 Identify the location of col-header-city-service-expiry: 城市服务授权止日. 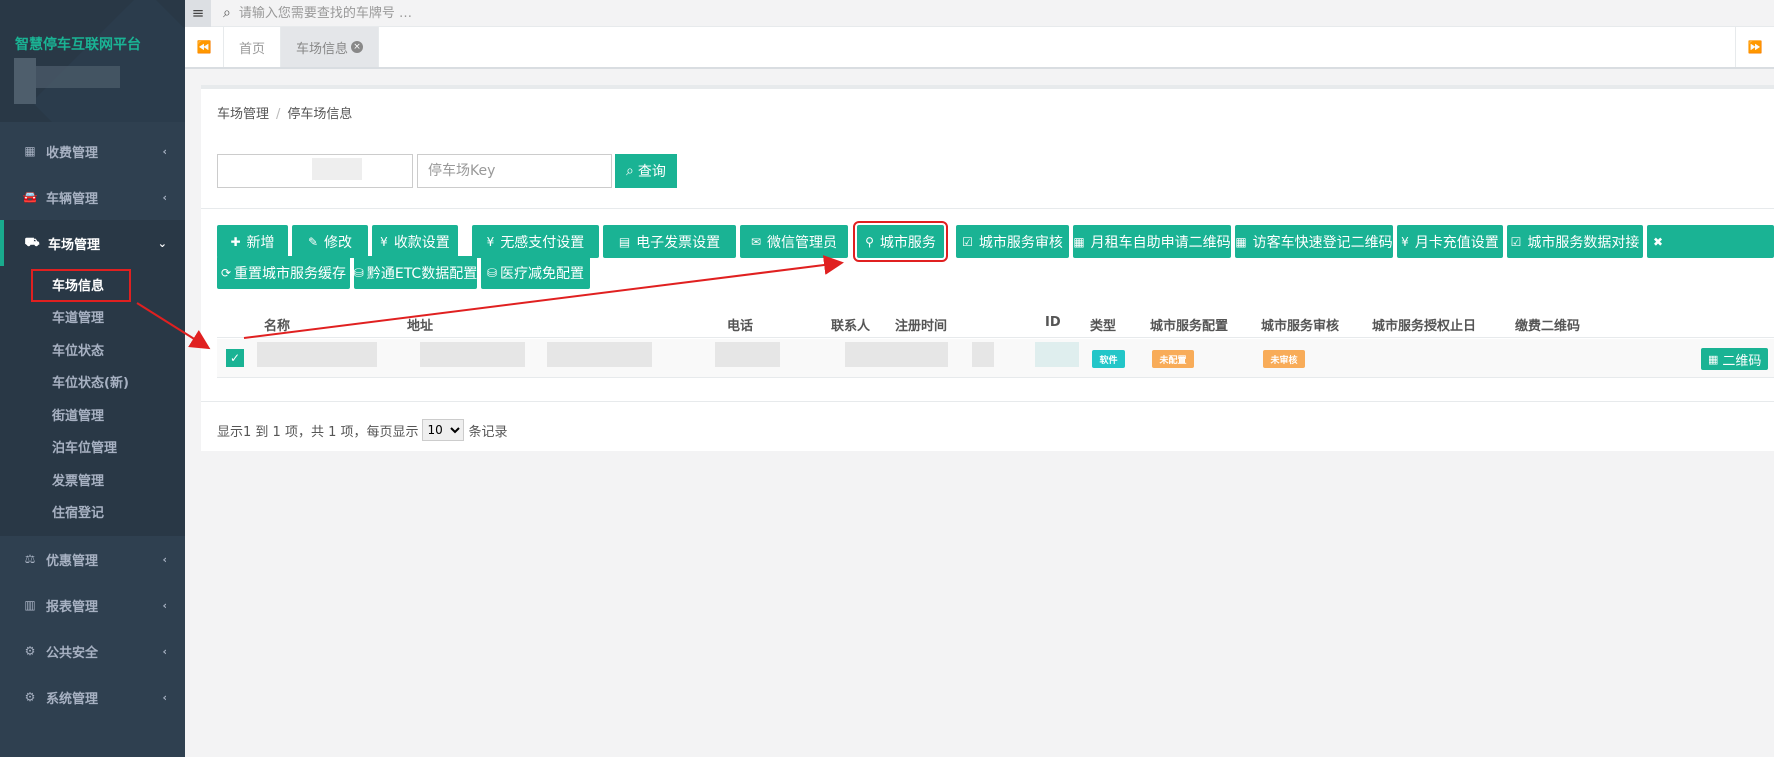
(1424, 324).